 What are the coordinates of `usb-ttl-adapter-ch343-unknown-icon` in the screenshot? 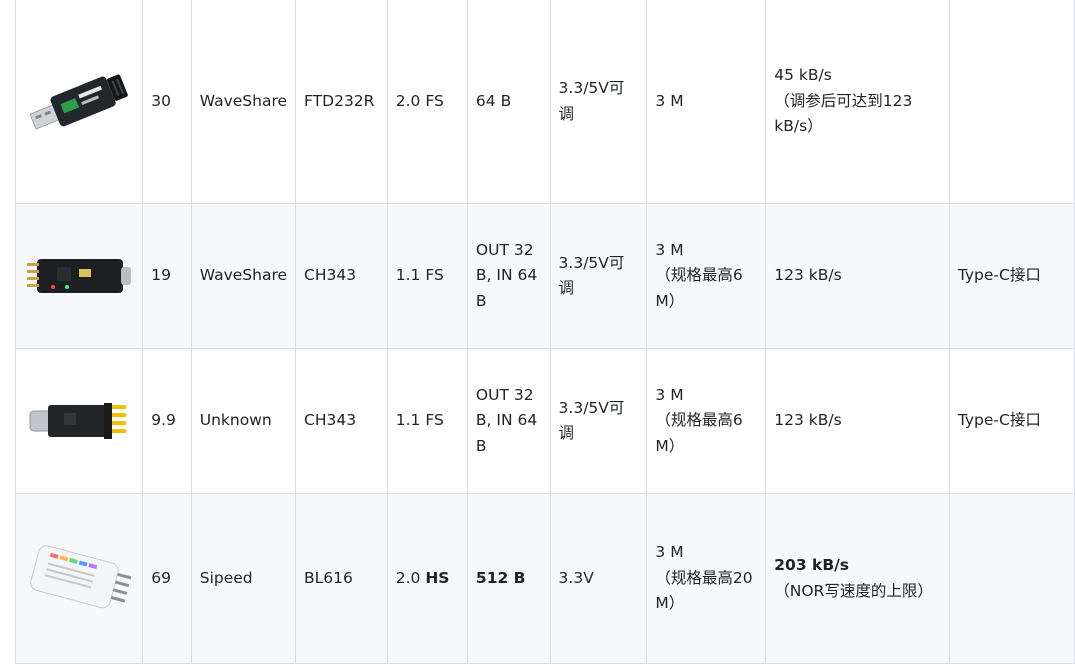 It's located at (78, 421).